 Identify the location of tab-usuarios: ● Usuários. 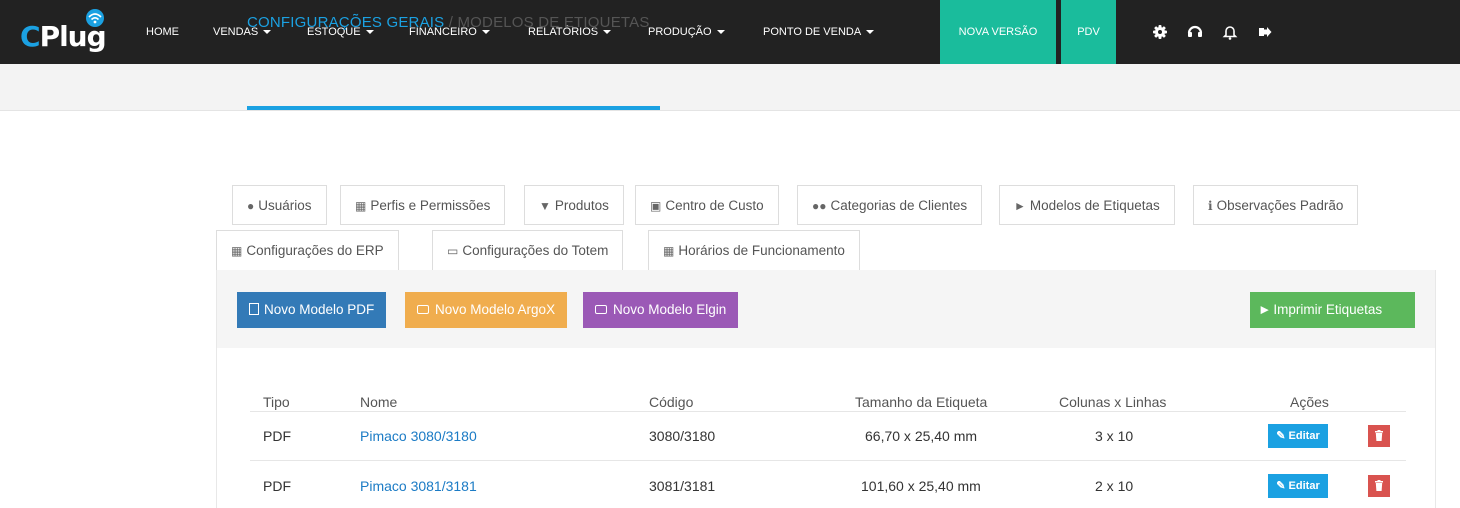
(279, 205).